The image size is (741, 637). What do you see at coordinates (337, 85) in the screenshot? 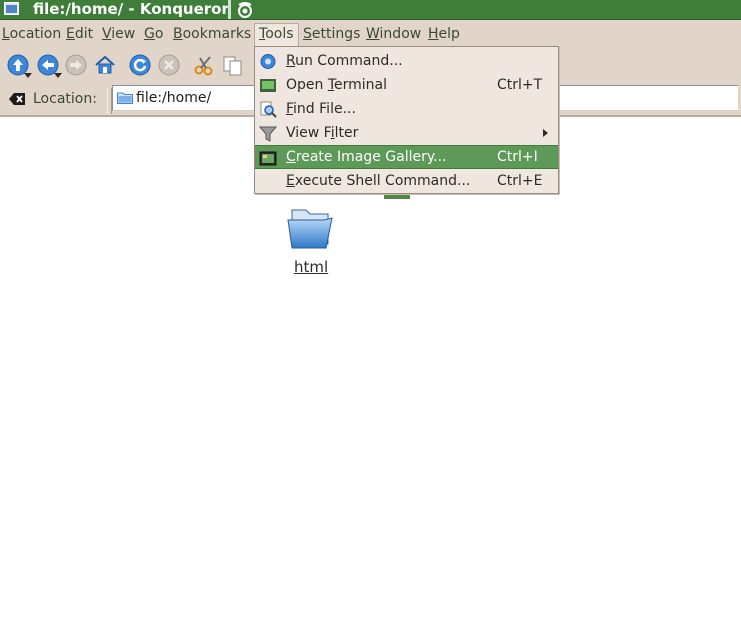
I see `menu-item-label: Open Terminal` at bounding box center [337, 85].